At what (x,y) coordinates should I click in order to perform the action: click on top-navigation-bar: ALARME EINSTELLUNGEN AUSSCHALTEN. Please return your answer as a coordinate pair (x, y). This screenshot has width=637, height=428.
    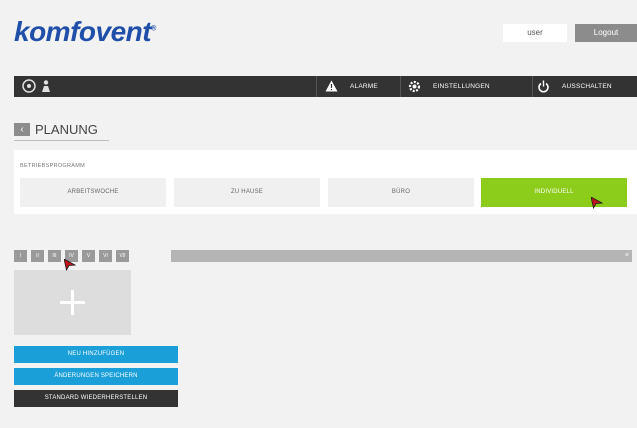
    Looking at the image, I should click on (325, 86).